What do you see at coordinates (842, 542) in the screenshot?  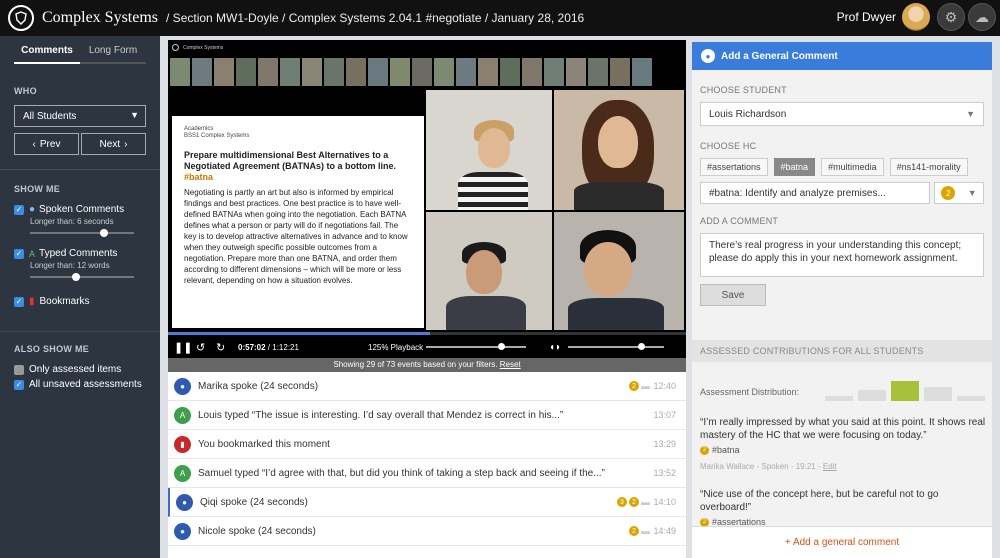 I see `add-general-comment-link: + Add a general comment` at bounding box center [842, 542].